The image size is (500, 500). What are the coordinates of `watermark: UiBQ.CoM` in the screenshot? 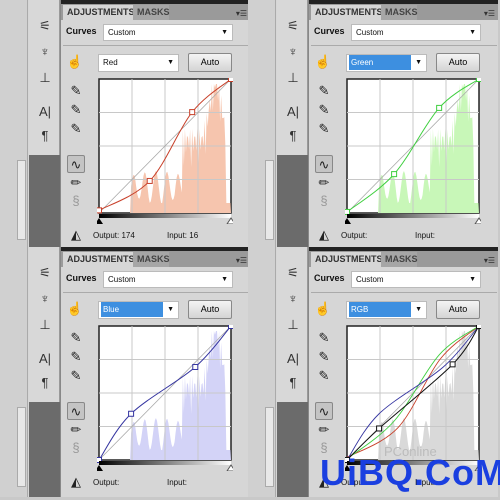 It's located at (410, 472).